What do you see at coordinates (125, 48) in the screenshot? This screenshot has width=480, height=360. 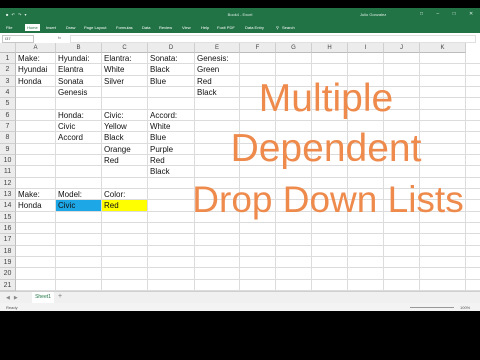 I see `column-header-c: C` at bounding box center [125, 48].